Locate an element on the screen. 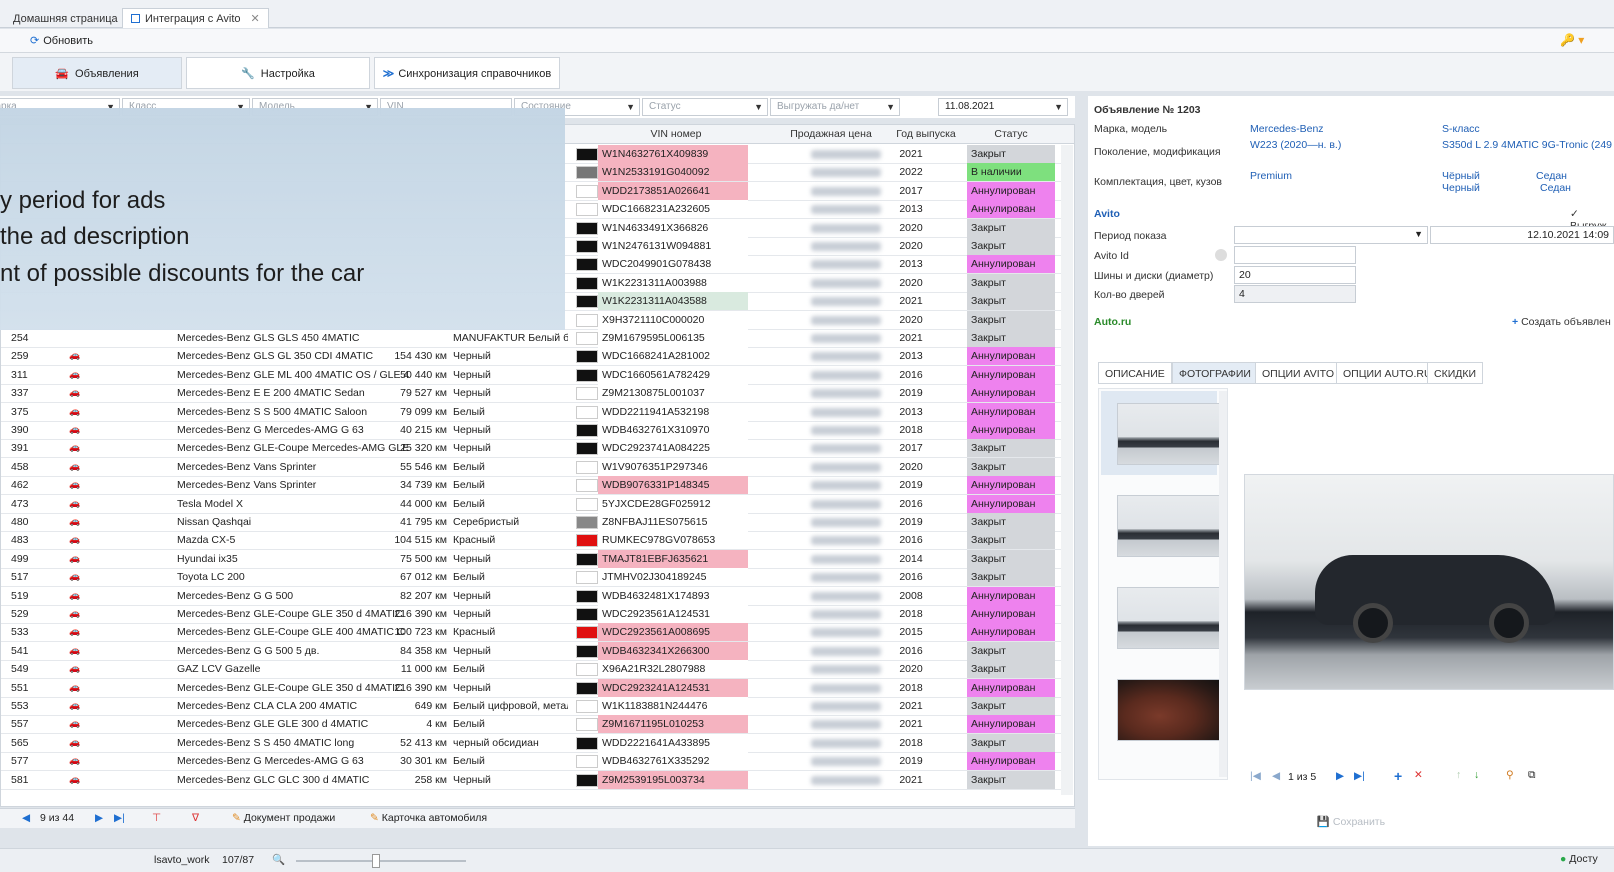 Image resolution: width=1614 pixels, height=872 pixels. key-icon: 🔑 ▾ is located at coordinates (1572, 40).